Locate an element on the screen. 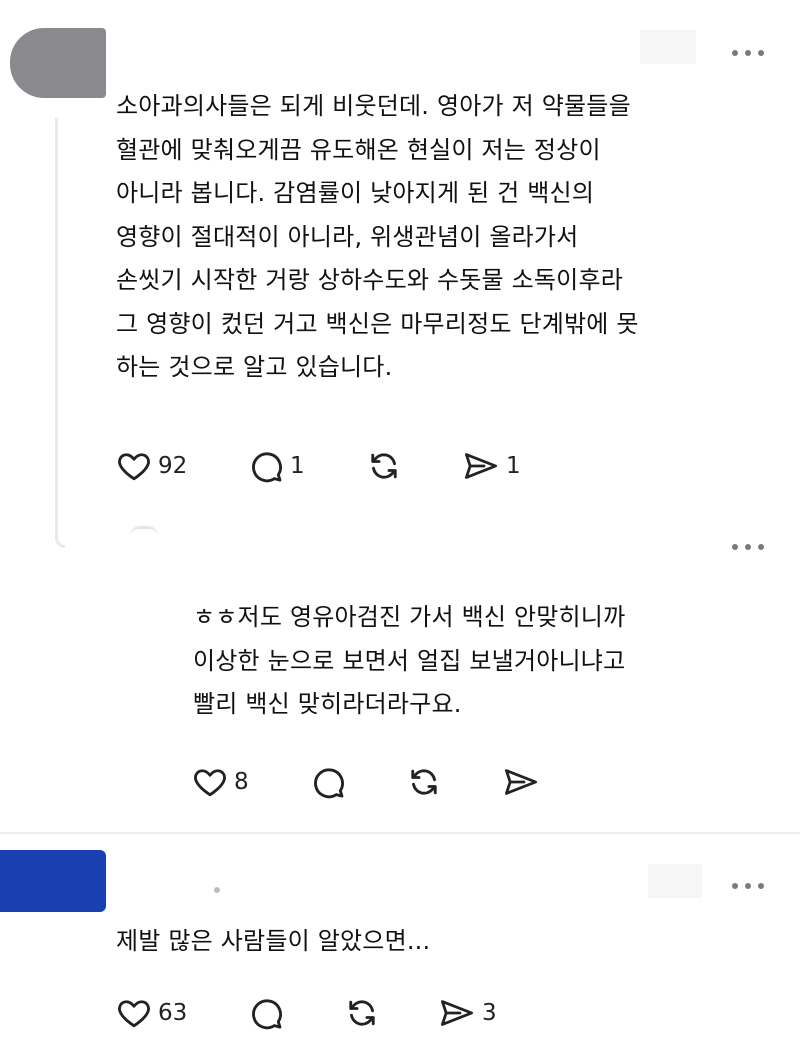 This screenshot has width=800, height=1060. share-button: 3 is located at coordinates (467, 1013).